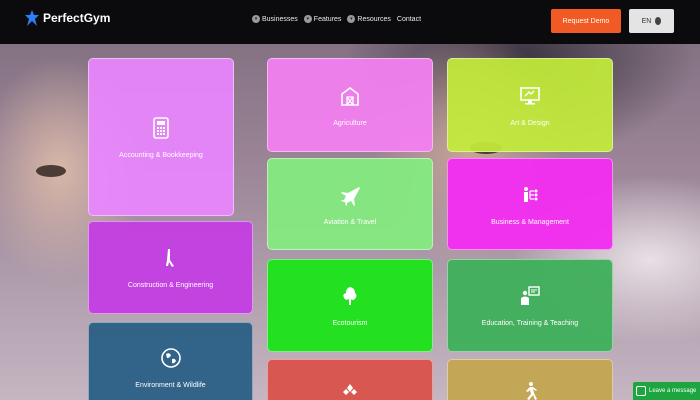 The width and height of the screenshot is (700, 400). Describe the element at coordinates (350, 96) in the screenshot. I see `barn-icon` at that location.